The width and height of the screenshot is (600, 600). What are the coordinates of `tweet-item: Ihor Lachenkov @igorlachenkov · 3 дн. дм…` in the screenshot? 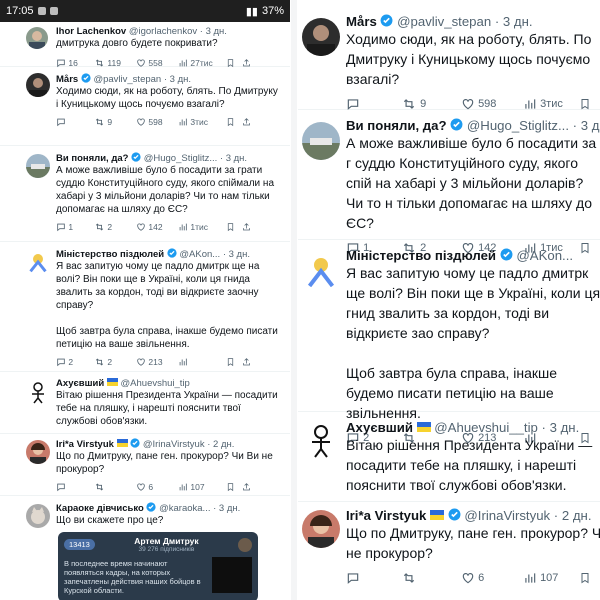 It's located at (145, 45).